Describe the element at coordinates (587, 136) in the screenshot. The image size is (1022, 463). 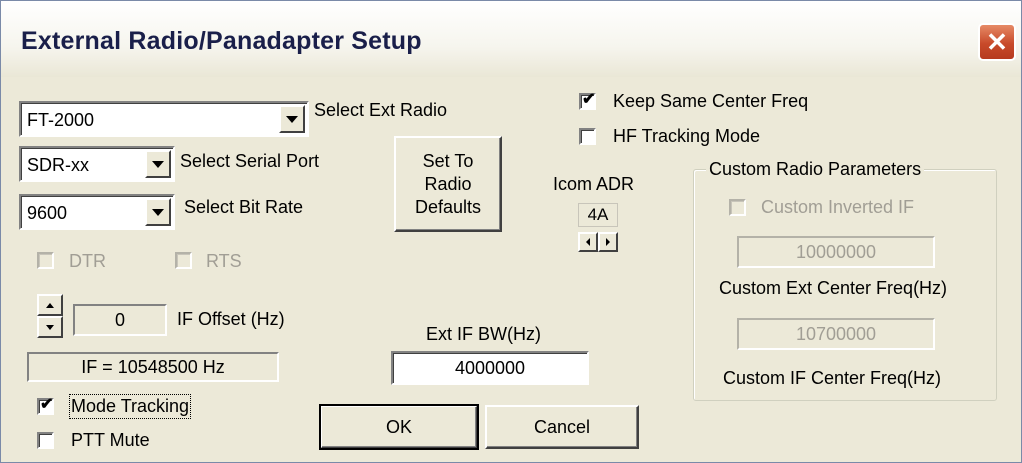
I see `hf-tracking-checkbox` at that location.